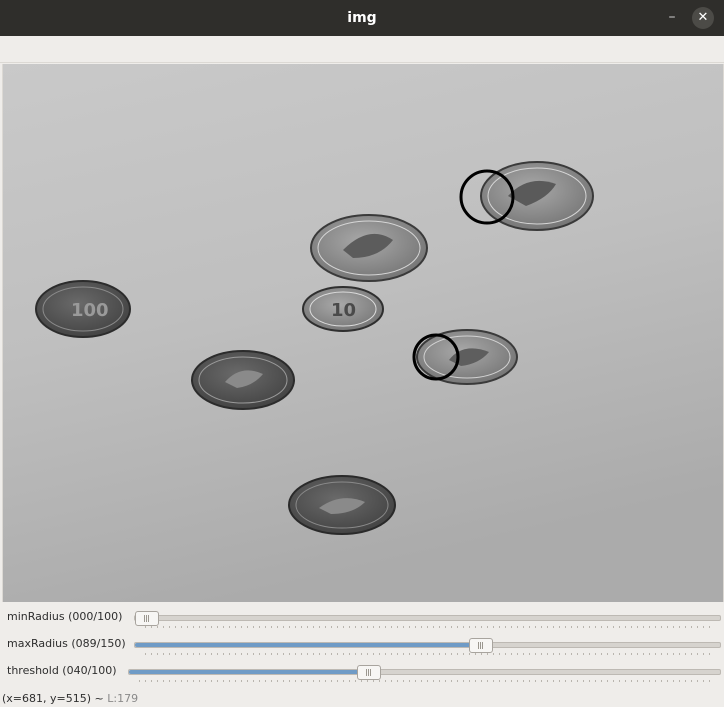 The image size is (724, 707). I want to click on coin-right-middle, so click(467, 357).